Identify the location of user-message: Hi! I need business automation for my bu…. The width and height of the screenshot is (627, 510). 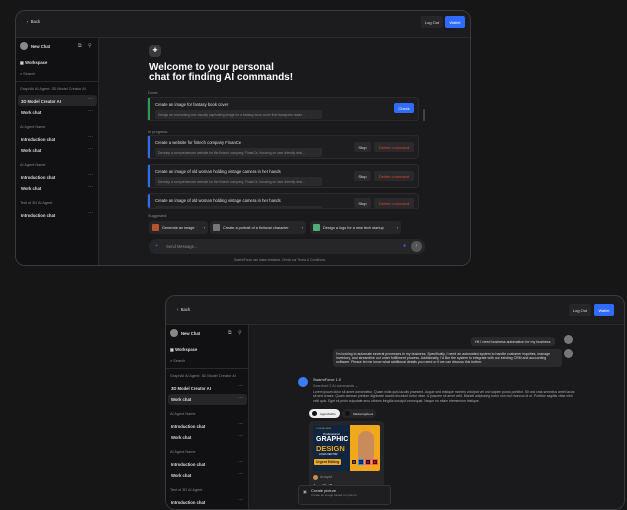
(513, 341).